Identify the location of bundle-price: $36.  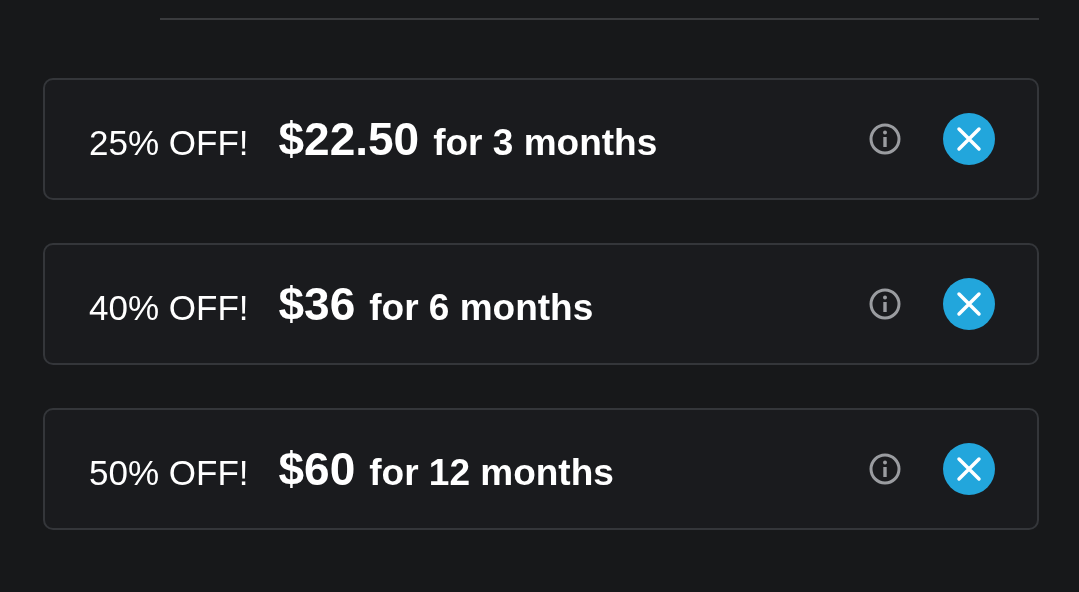
(317, 304).